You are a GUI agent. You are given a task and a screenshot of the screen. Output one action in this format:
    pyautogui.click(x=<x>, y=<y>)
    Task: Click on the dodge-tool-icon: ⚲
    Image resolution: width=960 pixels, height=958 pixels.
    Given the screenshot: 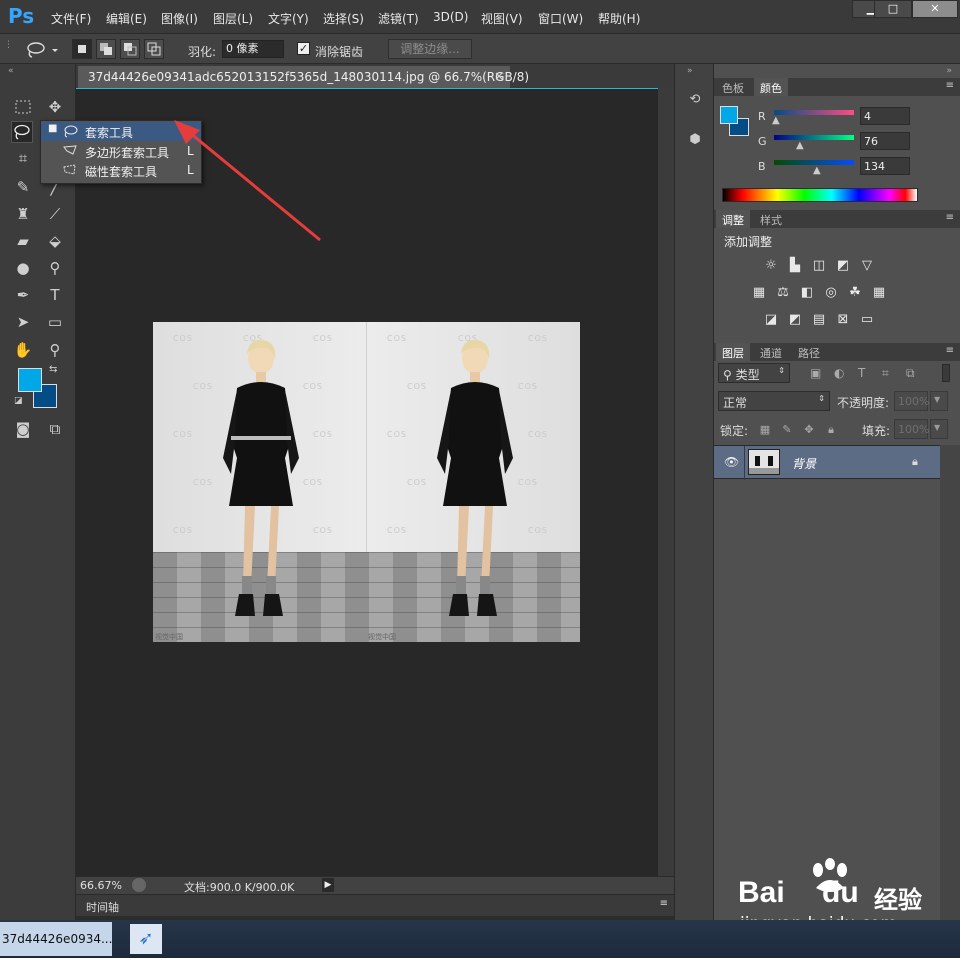 What is the action you would take?
    pyautogui.click(x=55, y=268)
    